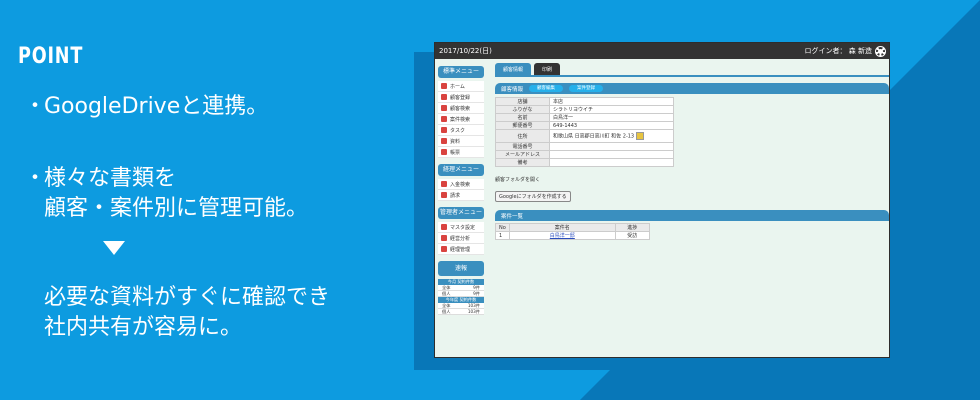  Describe the element at coordinates (176, 208) in the screenshot. I see `bullet-documents-line2: 顧客・案件別に管理可能。` at that location.